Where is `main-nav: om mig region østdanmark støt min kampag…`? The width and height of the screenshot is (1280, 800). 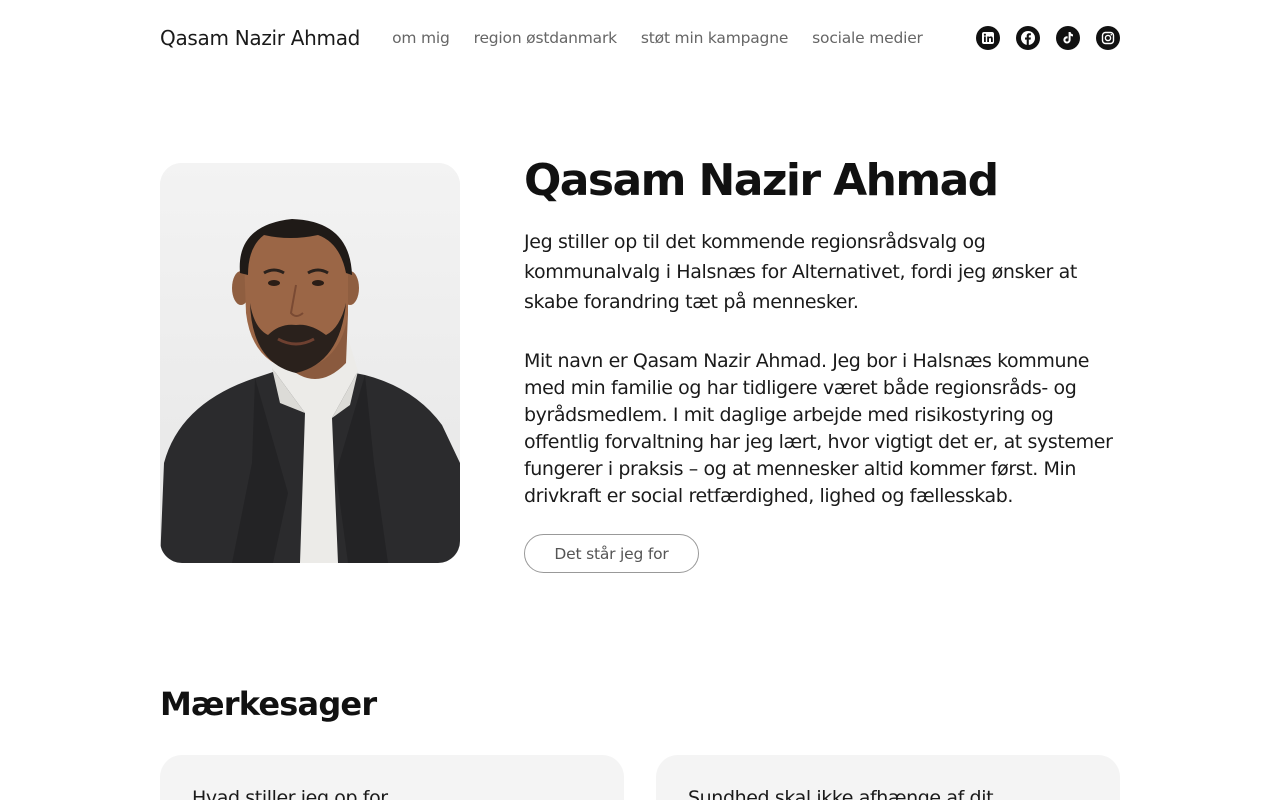
main-nav: om mig region østdanmark støt min kampag… is located at coordinates (669, 38).